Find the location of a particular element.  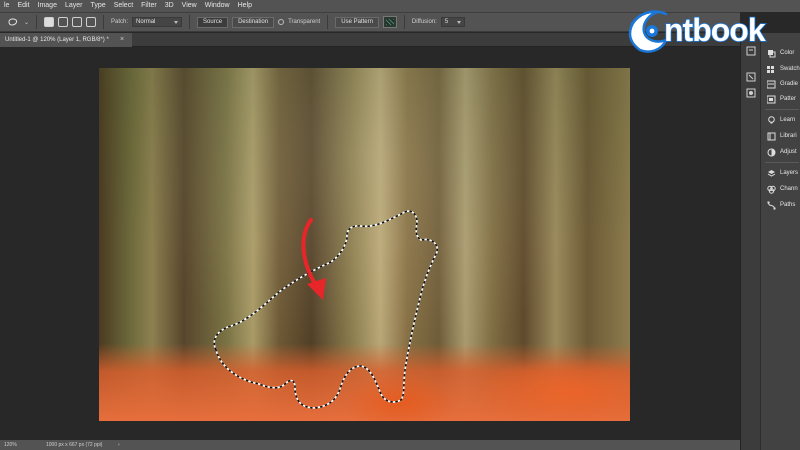

menu-file: le is located at coordinates (6, 6).